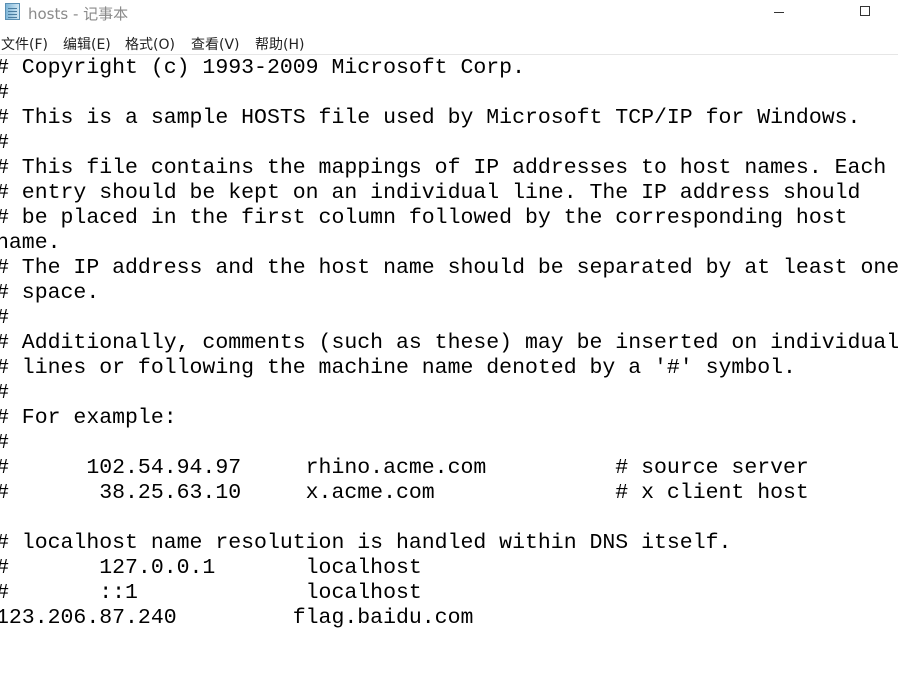 This screenshot has width=898, height=690. Describe the element at coordinates (211, 568) in the screenshot. I see `text-line: # 127.0.0.1 localhost` at that location.